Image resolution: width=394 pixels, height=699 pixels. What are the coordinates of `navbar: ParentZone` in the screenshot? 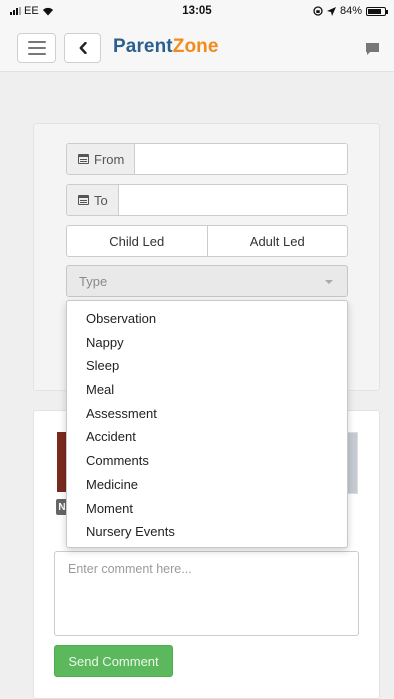 It's located at (197, 47).